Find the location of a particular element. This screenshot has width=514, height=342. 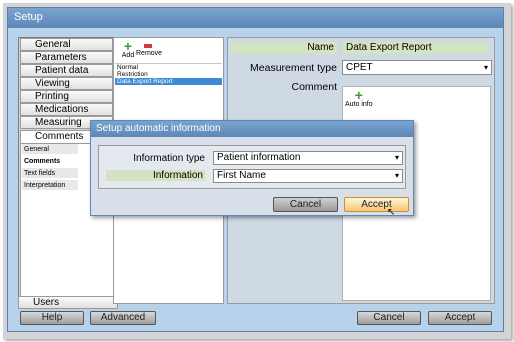

remove-button: Remove is located at coordinates (149, 48).